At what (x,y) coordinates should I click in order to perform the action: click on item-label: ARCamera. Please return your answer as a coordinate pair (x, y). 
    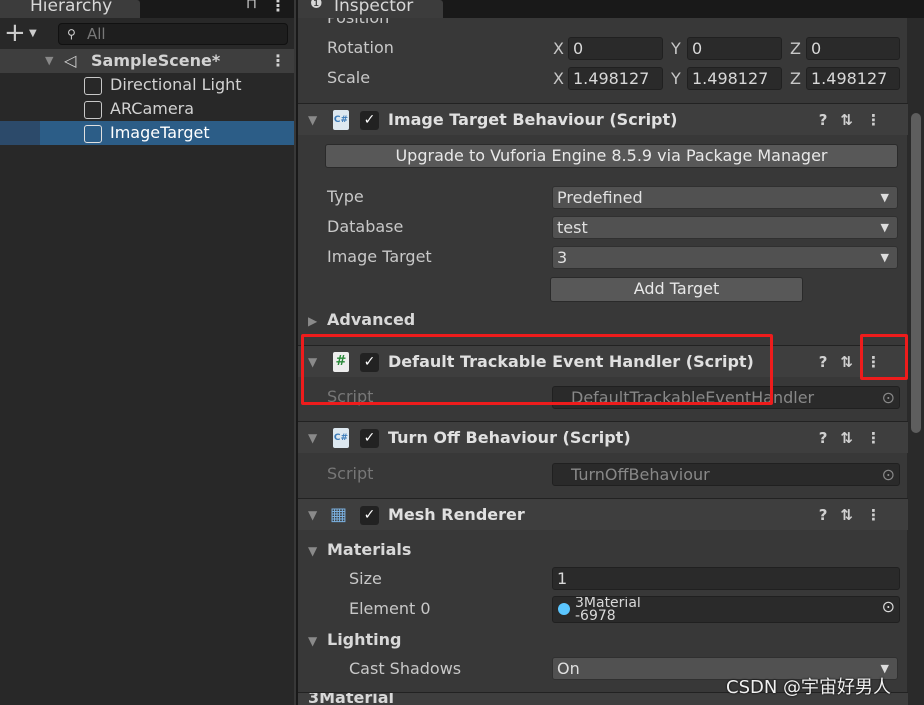
    Looking at the image, I should click on (152, 108).